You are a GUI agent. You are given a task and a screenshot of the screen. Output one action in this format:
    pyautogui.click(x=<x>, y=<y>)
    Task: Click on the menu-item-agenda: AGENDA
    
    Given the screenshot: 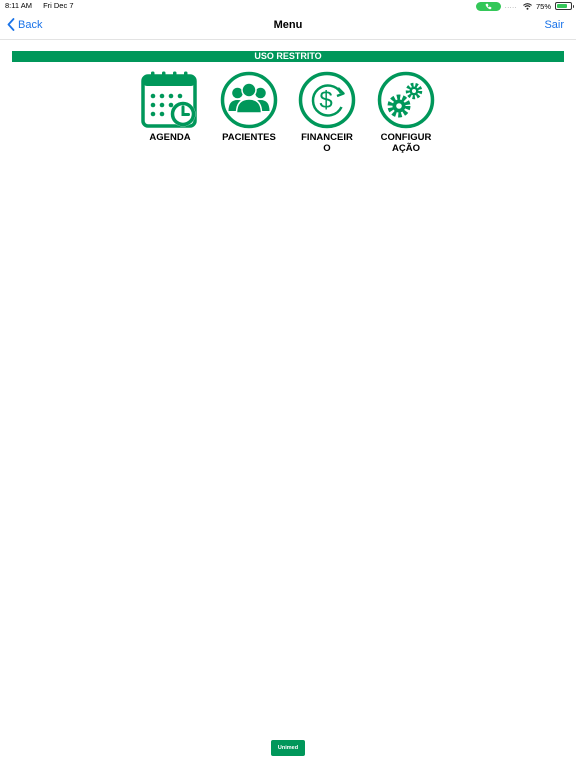 What is the action you would take?
    pyautogui.click(x=170, y=107)
    